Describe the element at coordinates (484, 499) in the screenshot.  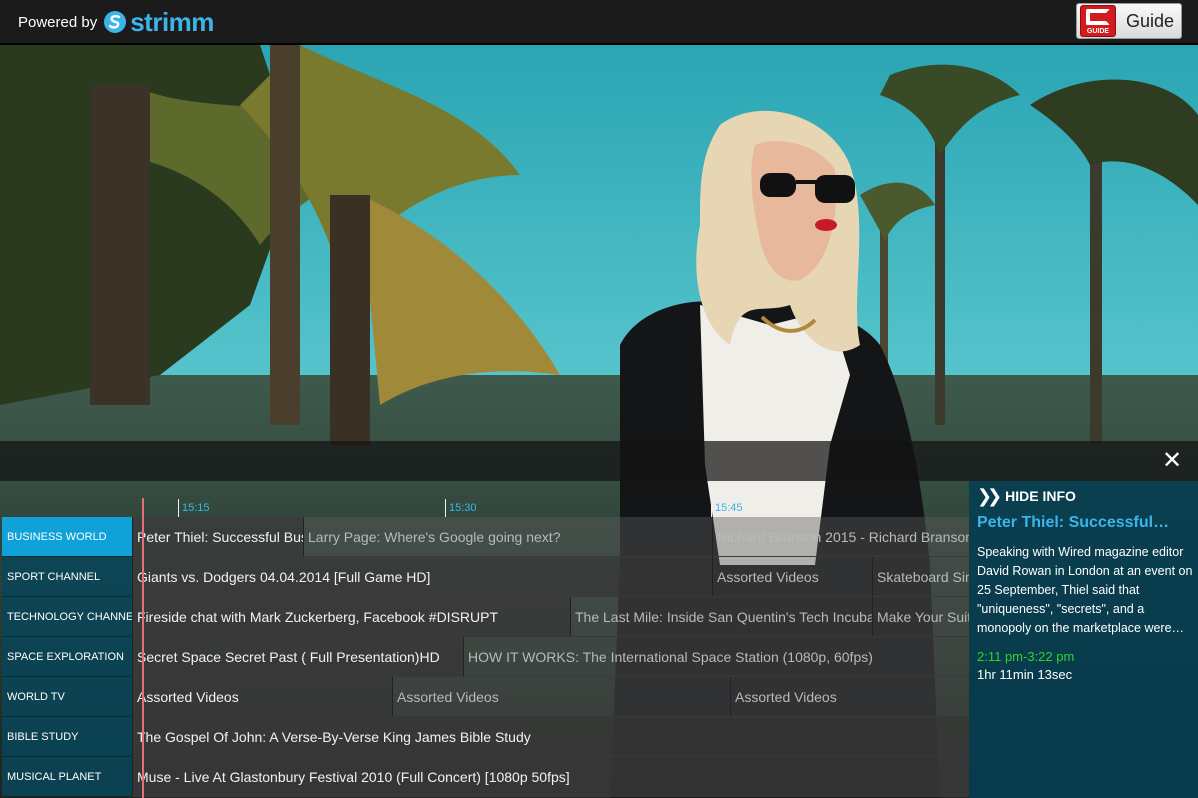
I see `timeline: 15:15 15:30 15:45` at that location.